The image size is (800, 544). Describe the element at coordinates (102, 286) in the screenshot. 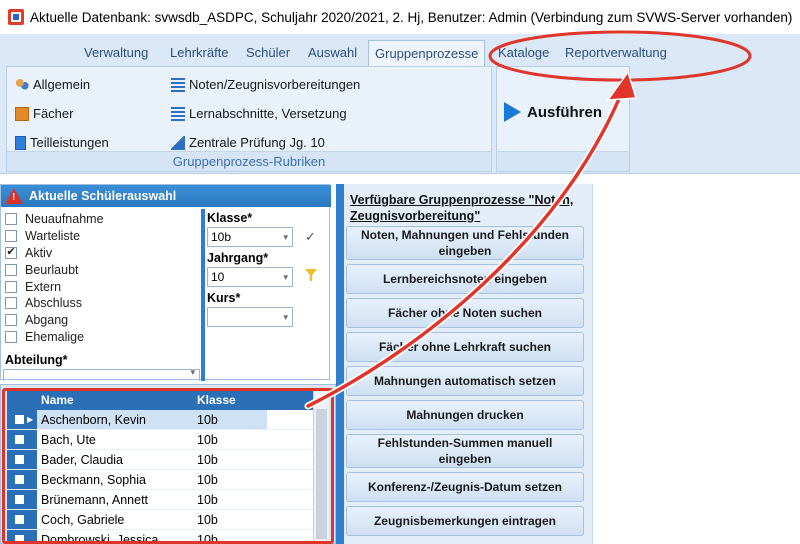

I see `status-extern: Extern` at that location.